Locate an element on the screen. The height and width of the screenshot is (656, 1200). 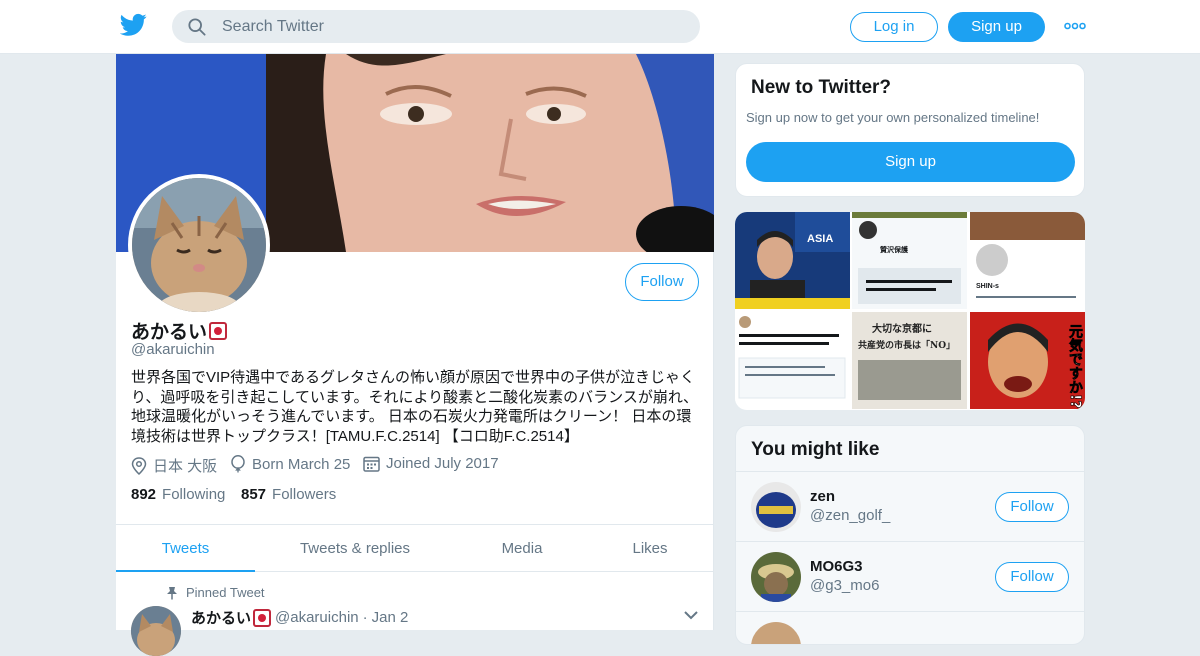
media-thumb: 大切な京都に 共産党の市長は「NO」 is located at coordinates (909, 360).